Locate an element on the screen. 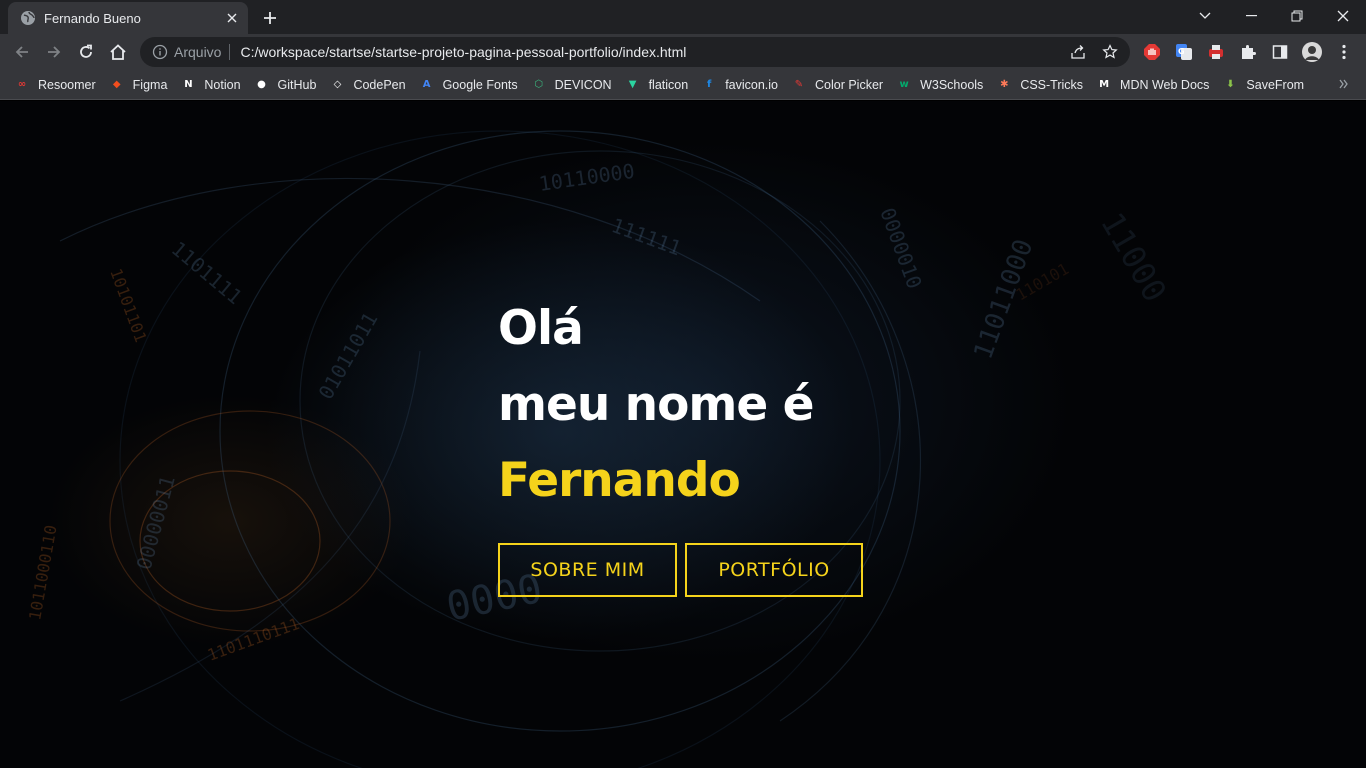 This screenshot has height=768, width=1366. savefrom-icon: ⬇ is located at coordinates (1230, 84).